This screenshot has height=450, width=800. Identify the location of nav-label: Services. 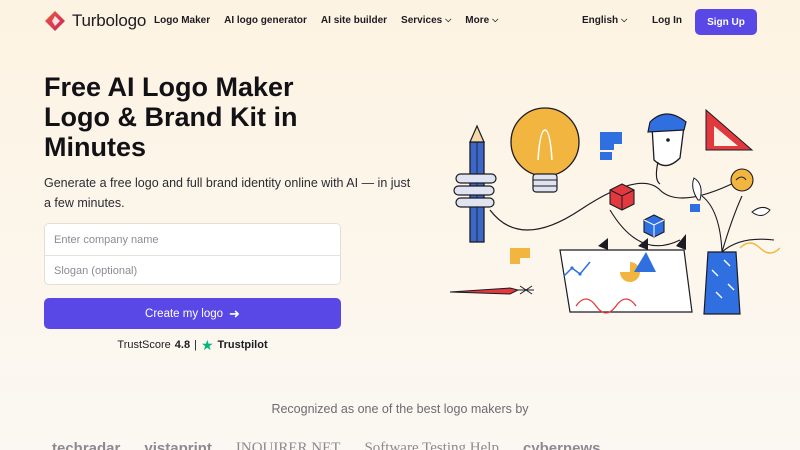
(422, 20).